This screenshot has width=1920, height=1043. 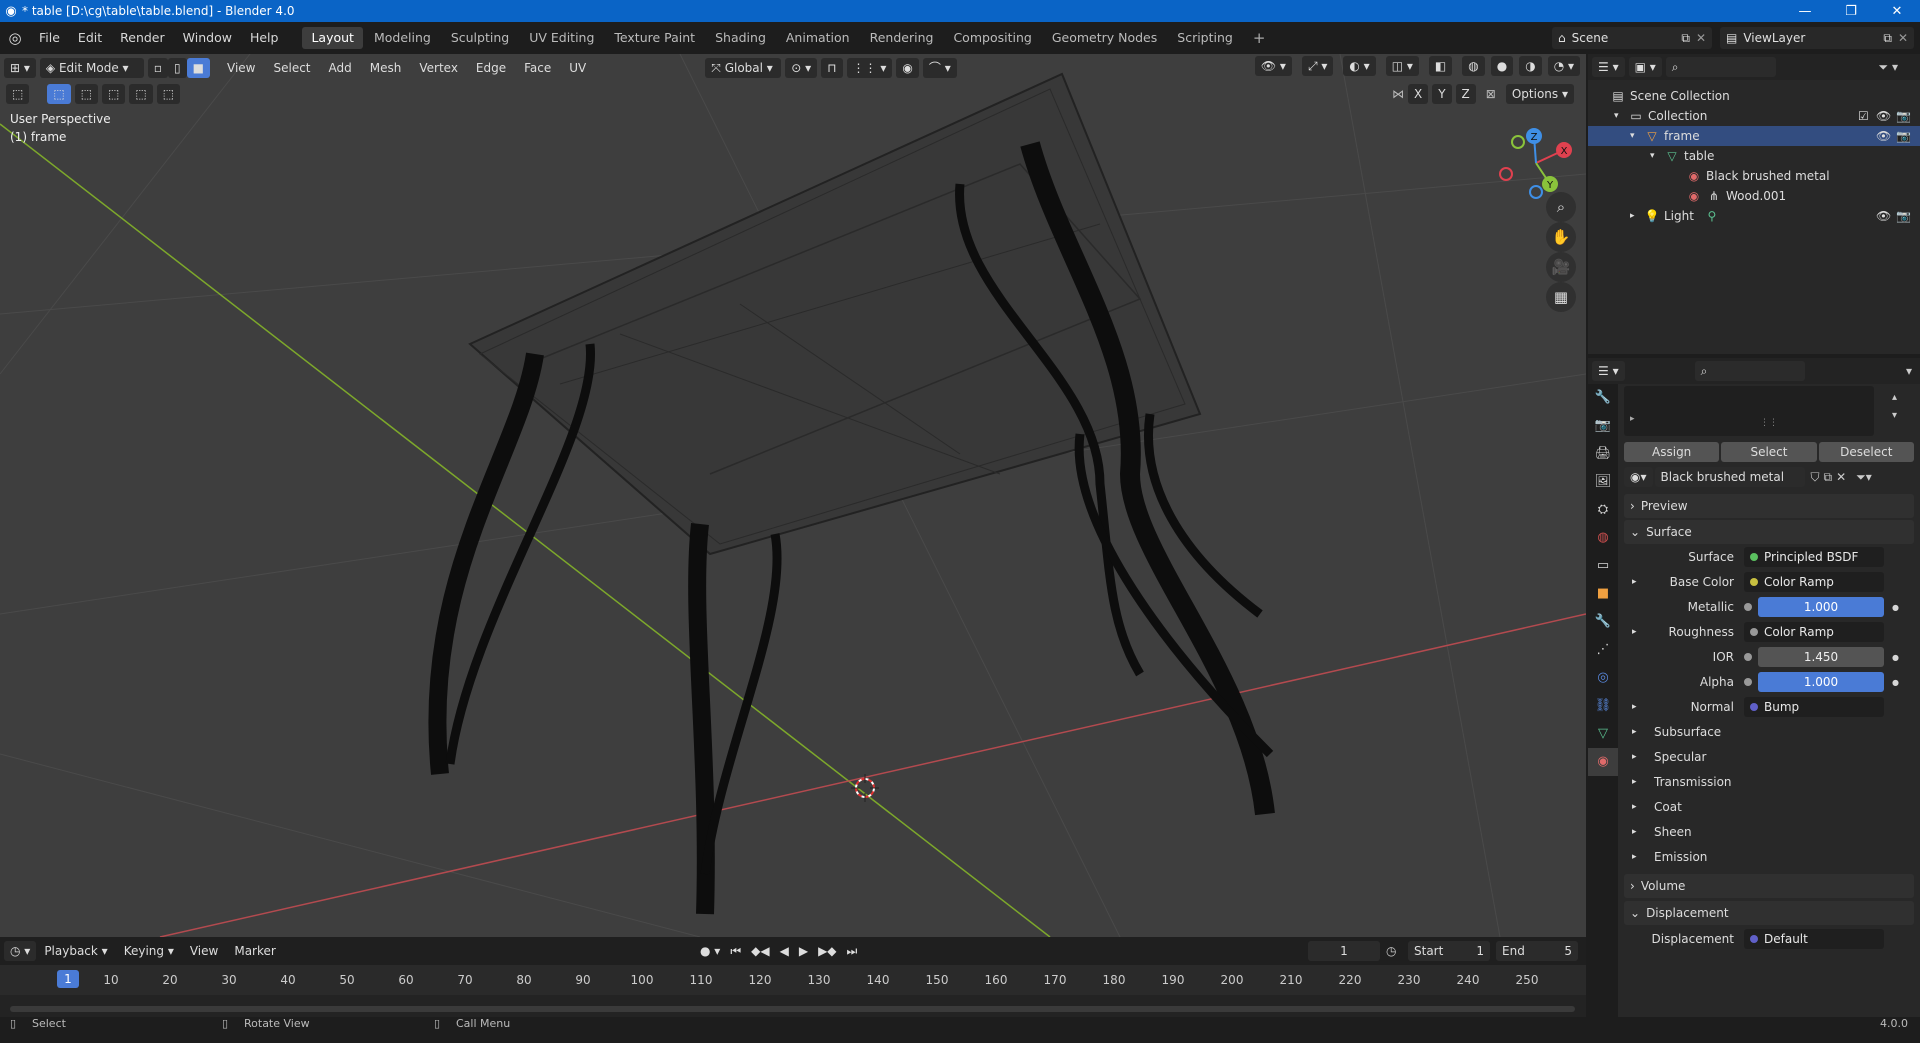 I want to click on tab-layout: Layout, so click(x=332, y=38).